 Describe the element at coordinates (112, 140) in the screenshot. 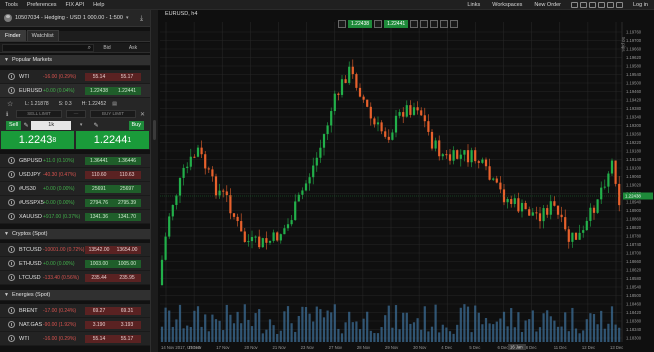

I see `buy-price-button: 1.2244 1` at that location.